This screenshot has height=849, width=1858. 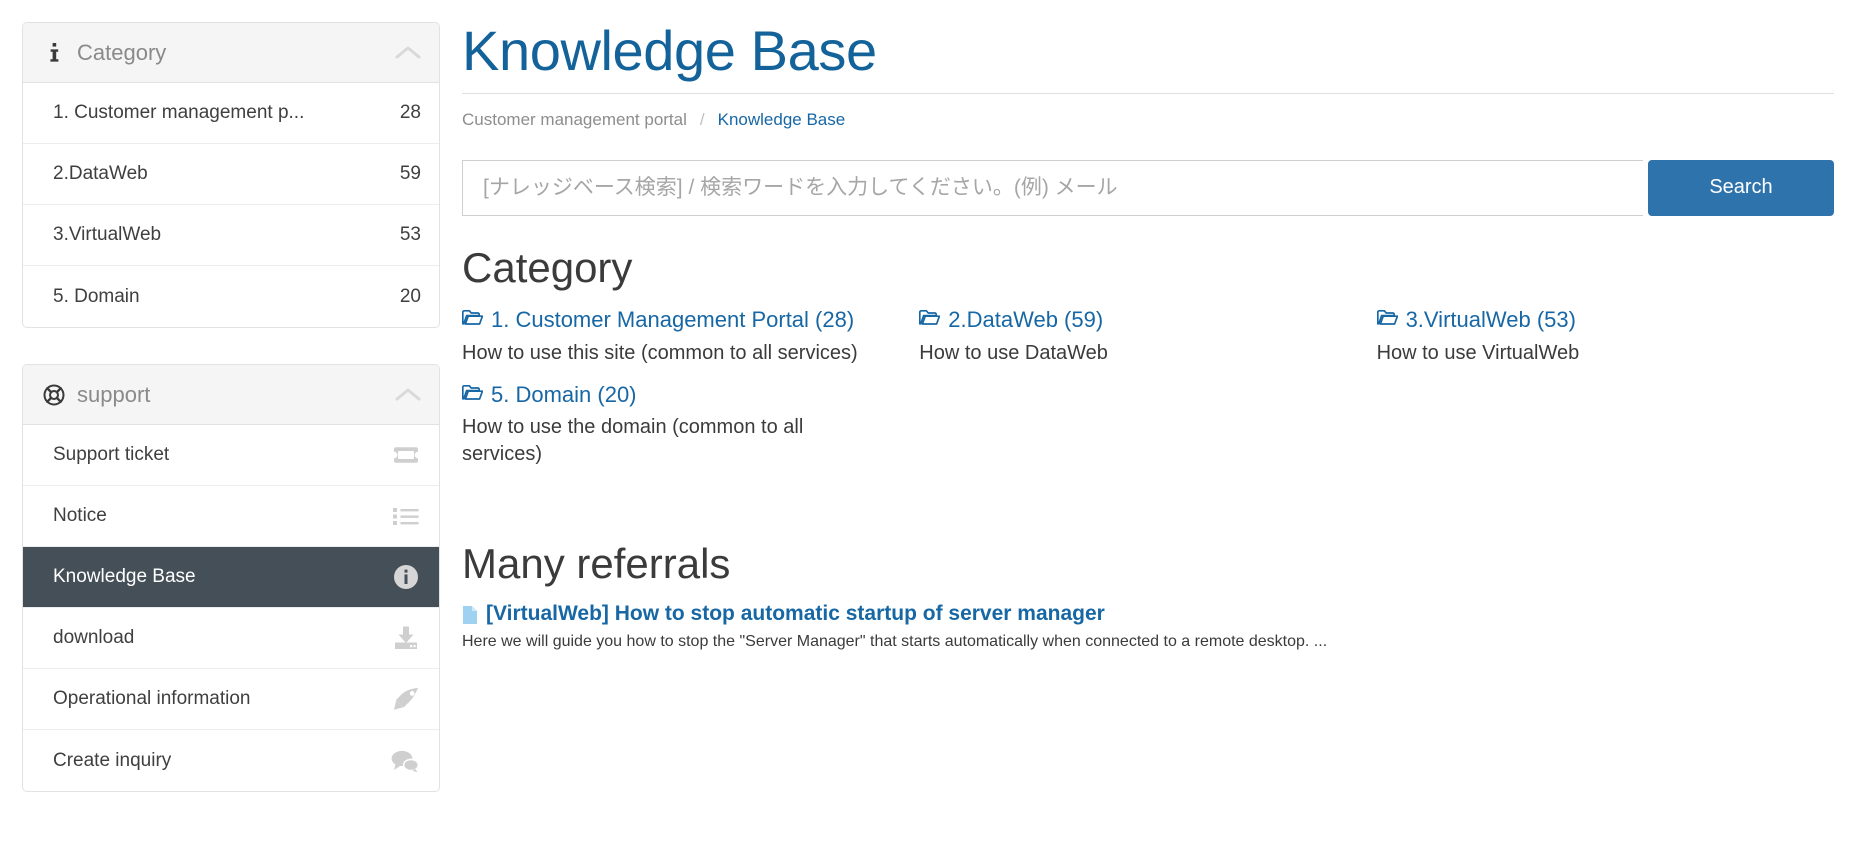 I want to click on download-icon, so click(x=406, y=638).